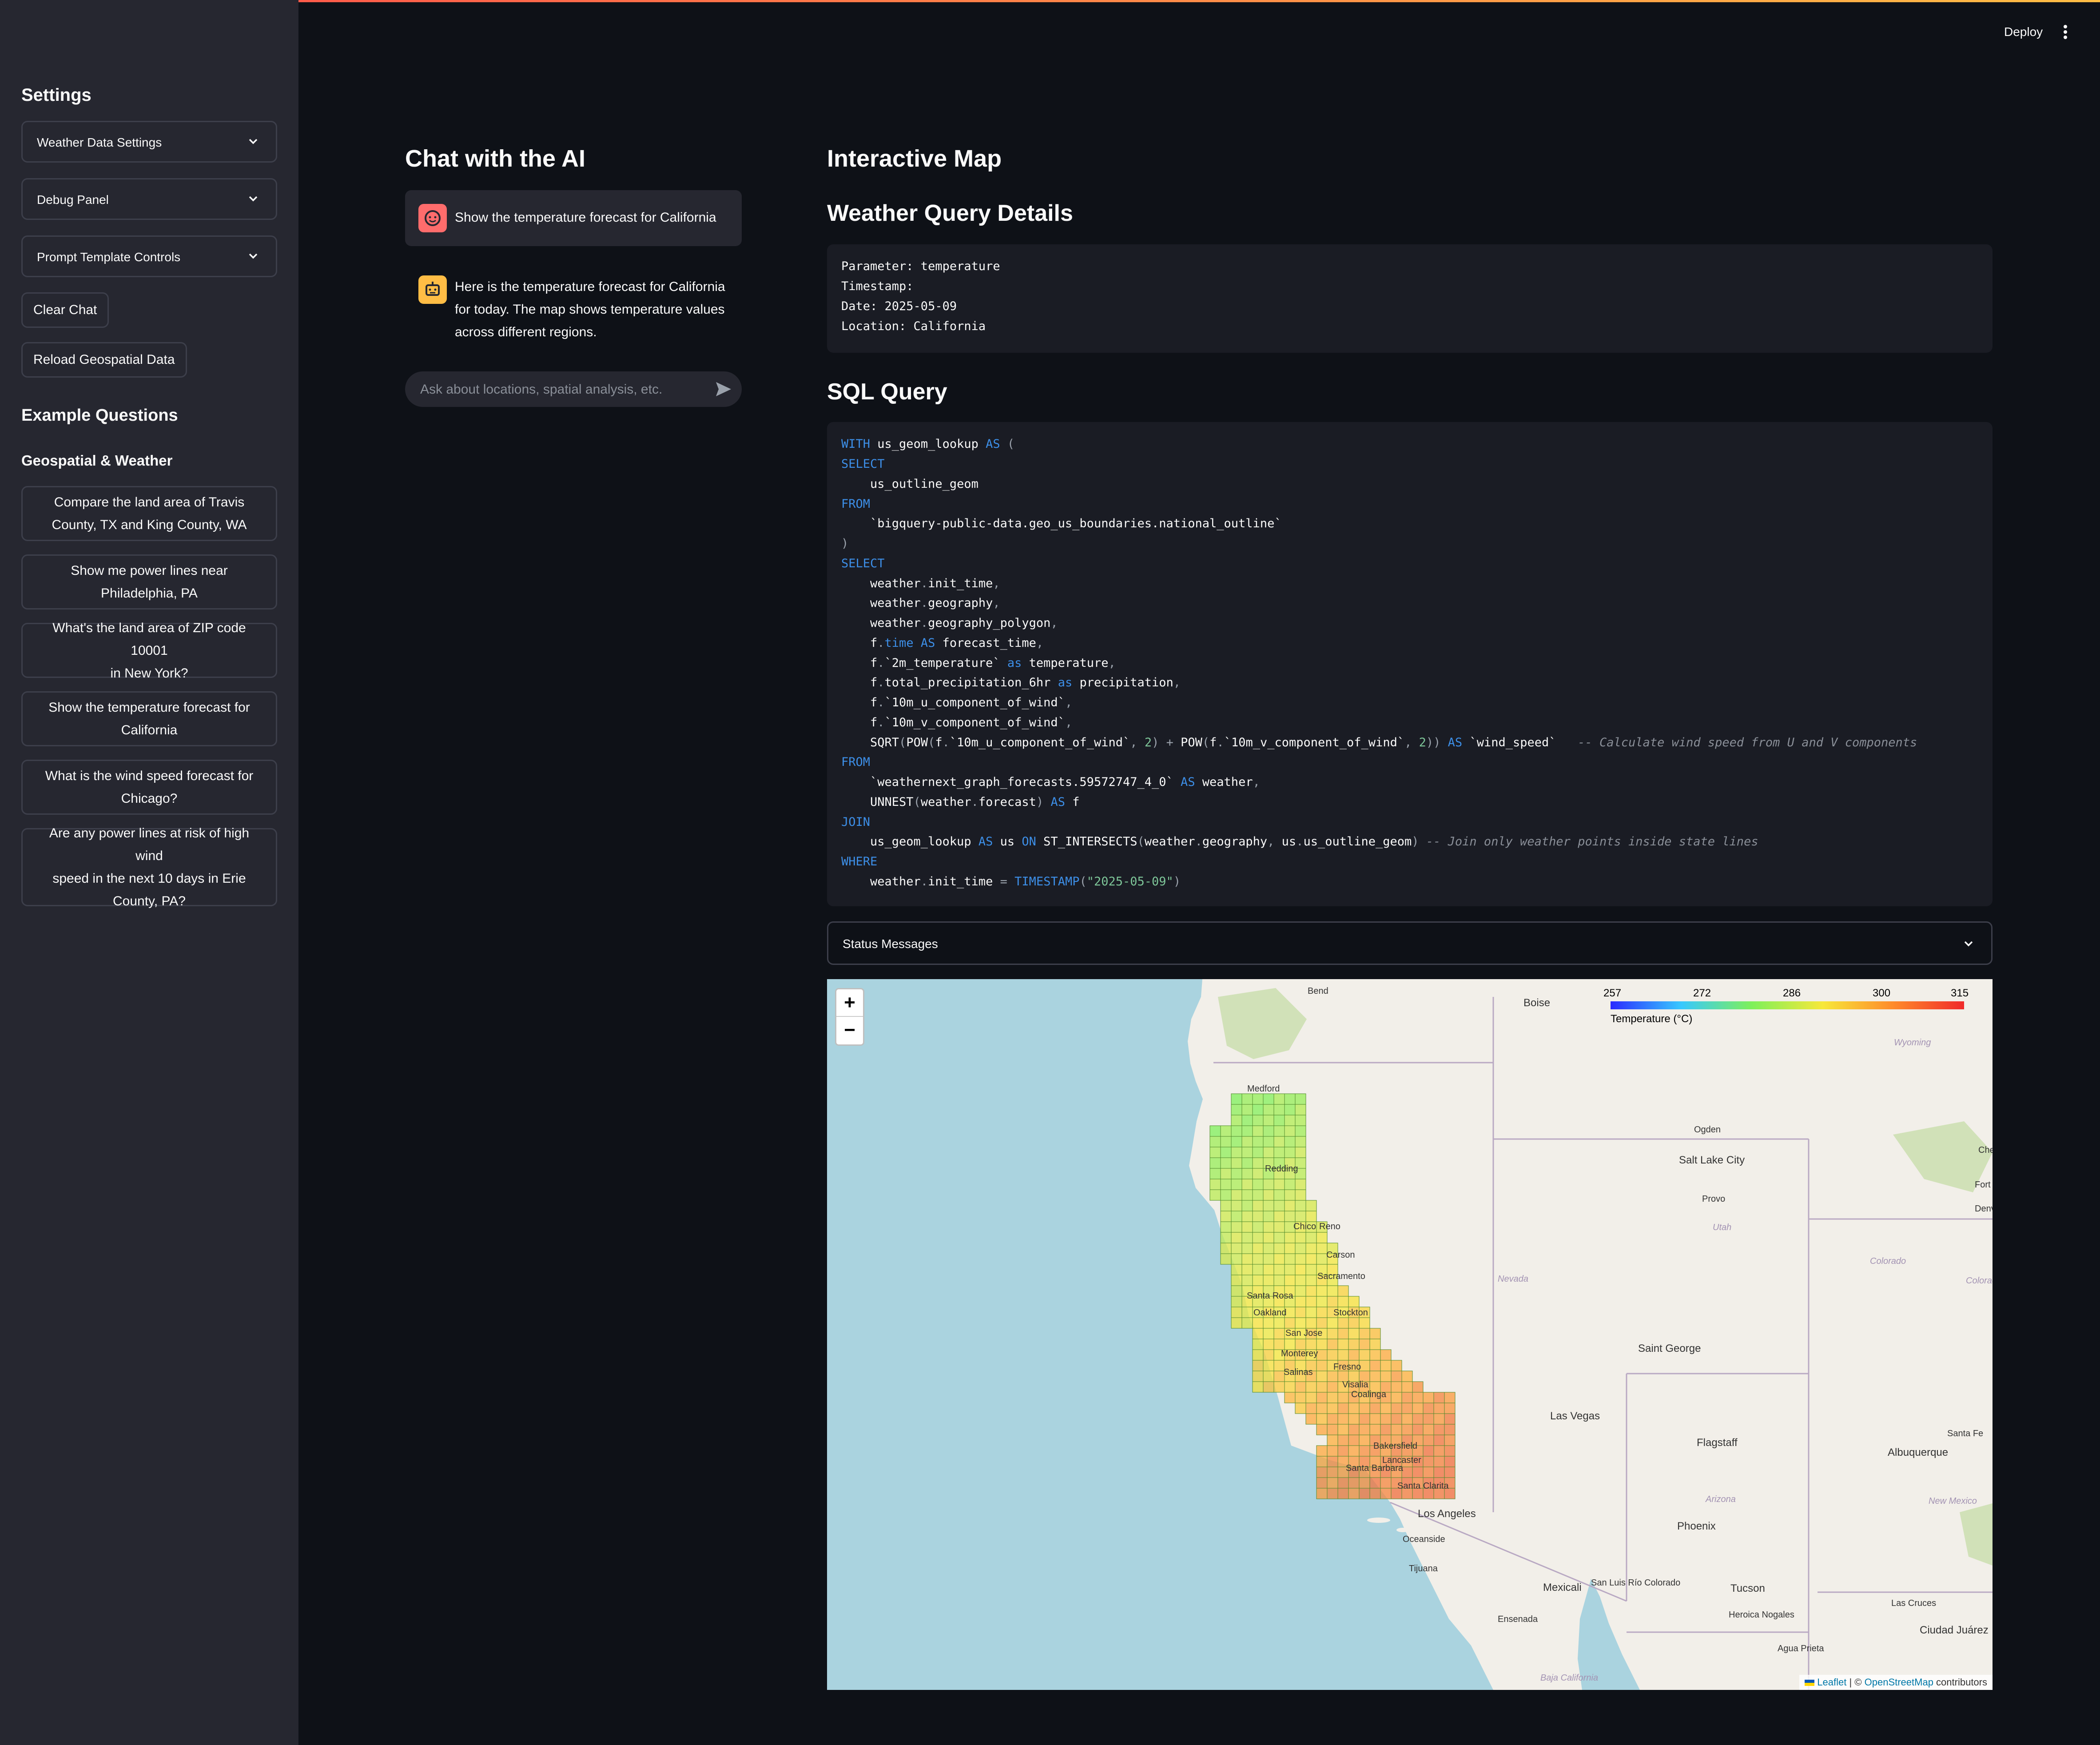 The width and height of the screenshot is (2100, 1745). Describe the element at coordinates (887, 392) in the screenshot. I see `sql-query-title: SQL Query` at that location.